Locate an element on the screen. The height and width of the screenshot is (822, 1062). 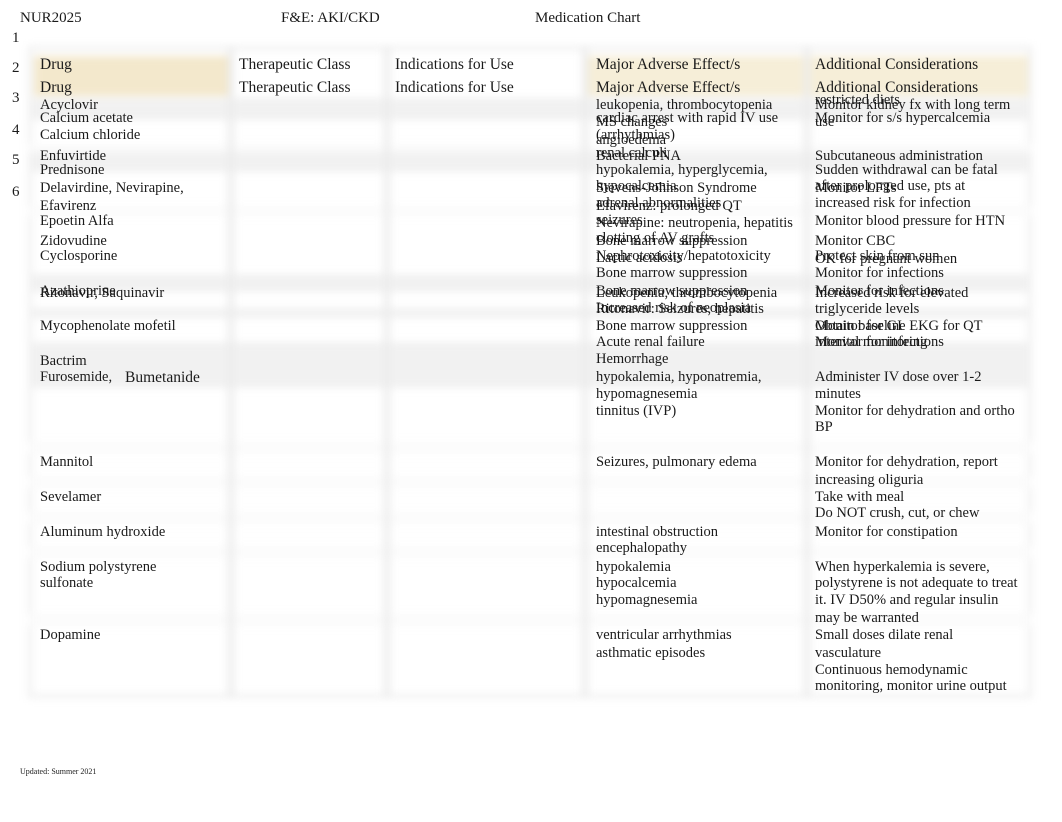
adverse-effect: Lactic acidosis is located at coordinates (639, 258).